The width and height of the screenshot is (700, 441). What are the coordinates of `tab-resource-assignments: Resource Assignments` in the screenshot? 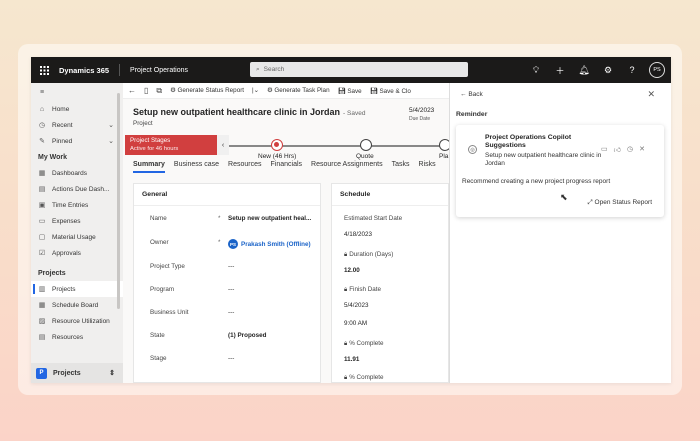 It's located at (347, 167).